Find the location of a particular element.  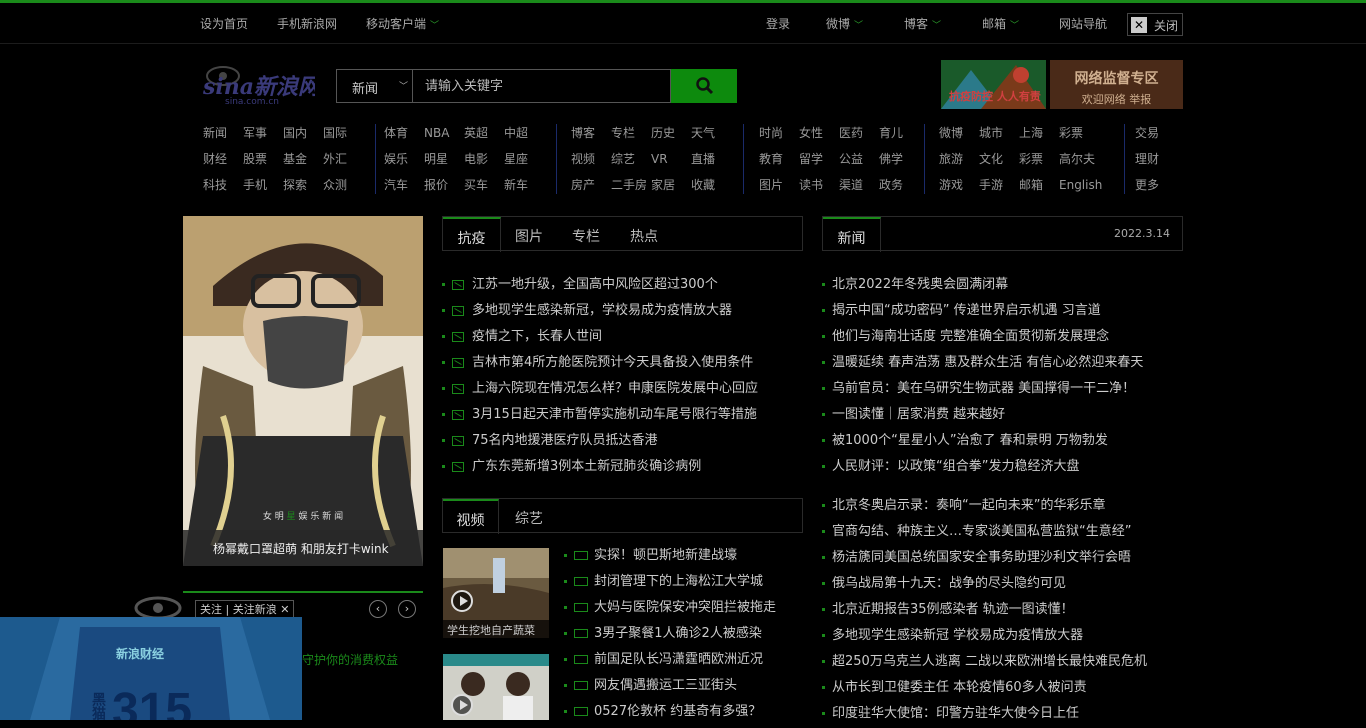

search-input is located at coordinates (541, 86).